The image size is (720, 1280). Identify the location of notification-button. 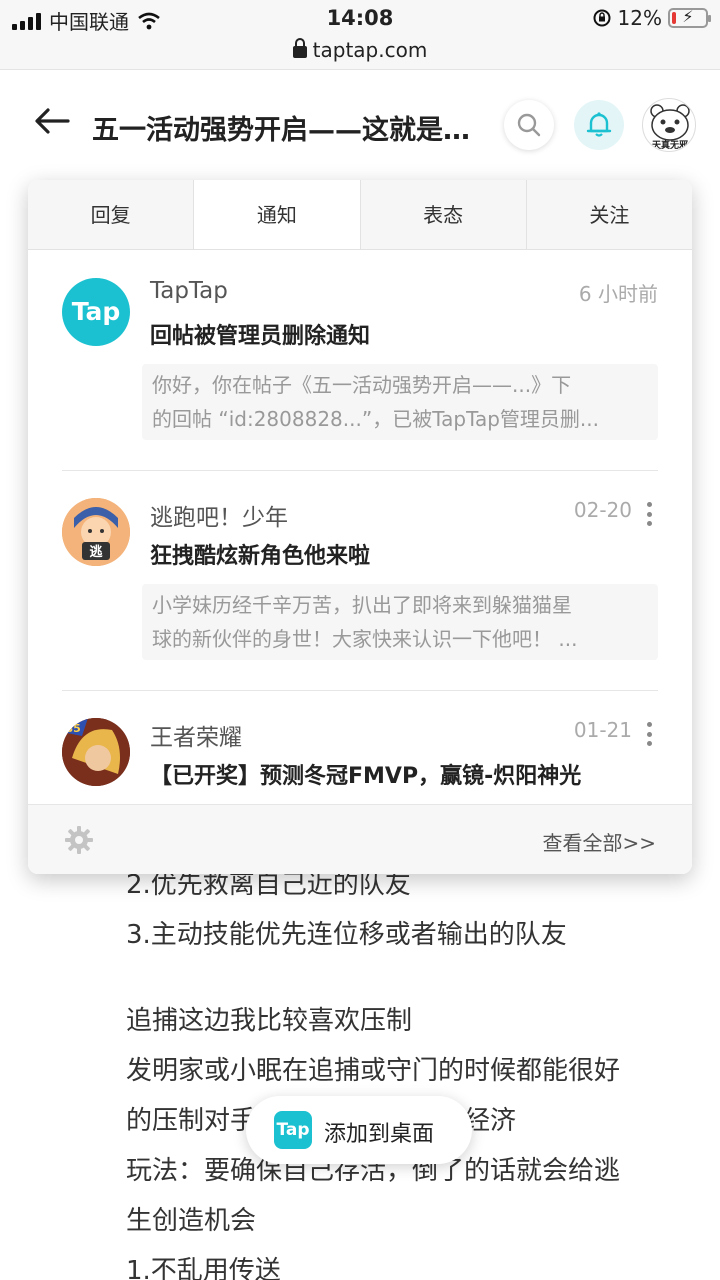
(599, 125).